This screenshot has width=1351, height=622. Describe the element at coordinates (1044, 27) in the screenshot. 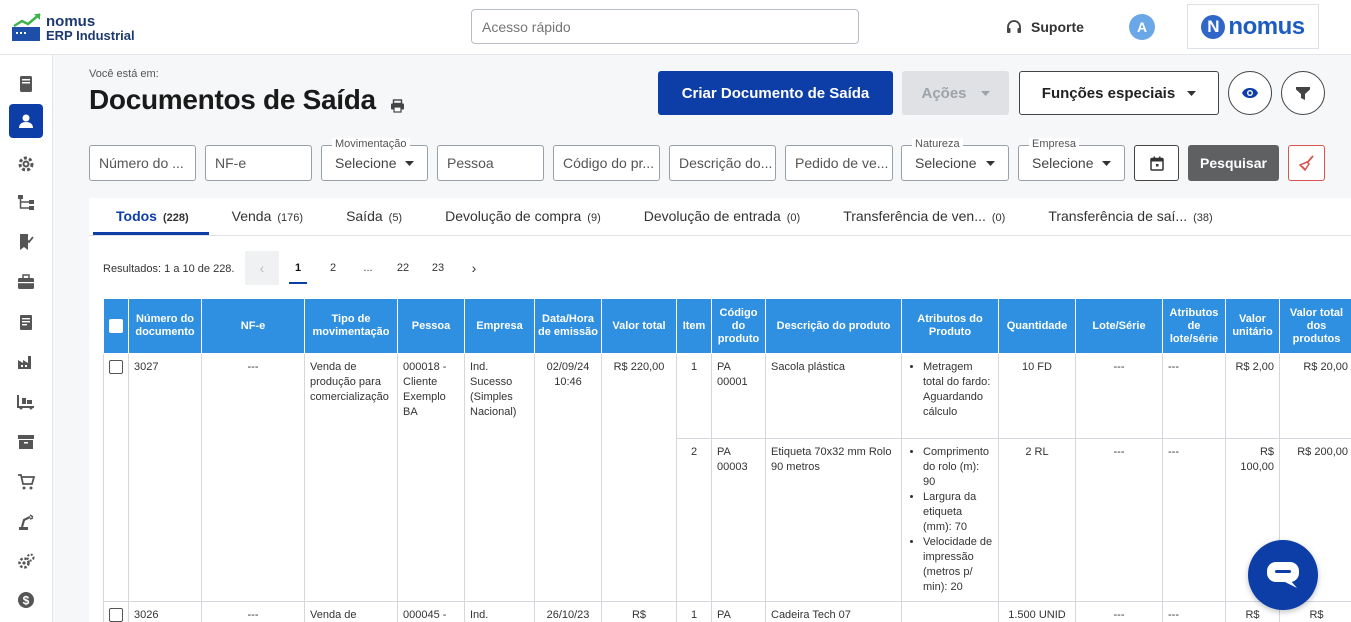

I see `support-link: Suporte` at that location.